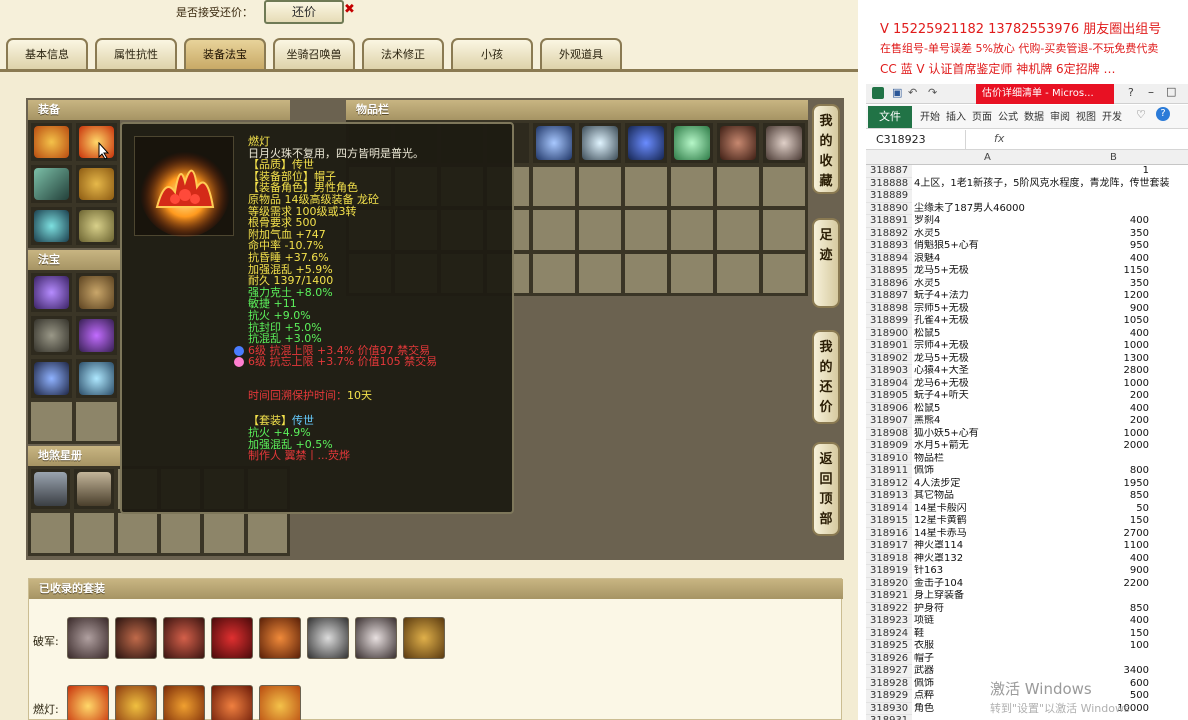  I want to click on ribbon-tab: 页面, so click(982, 115).